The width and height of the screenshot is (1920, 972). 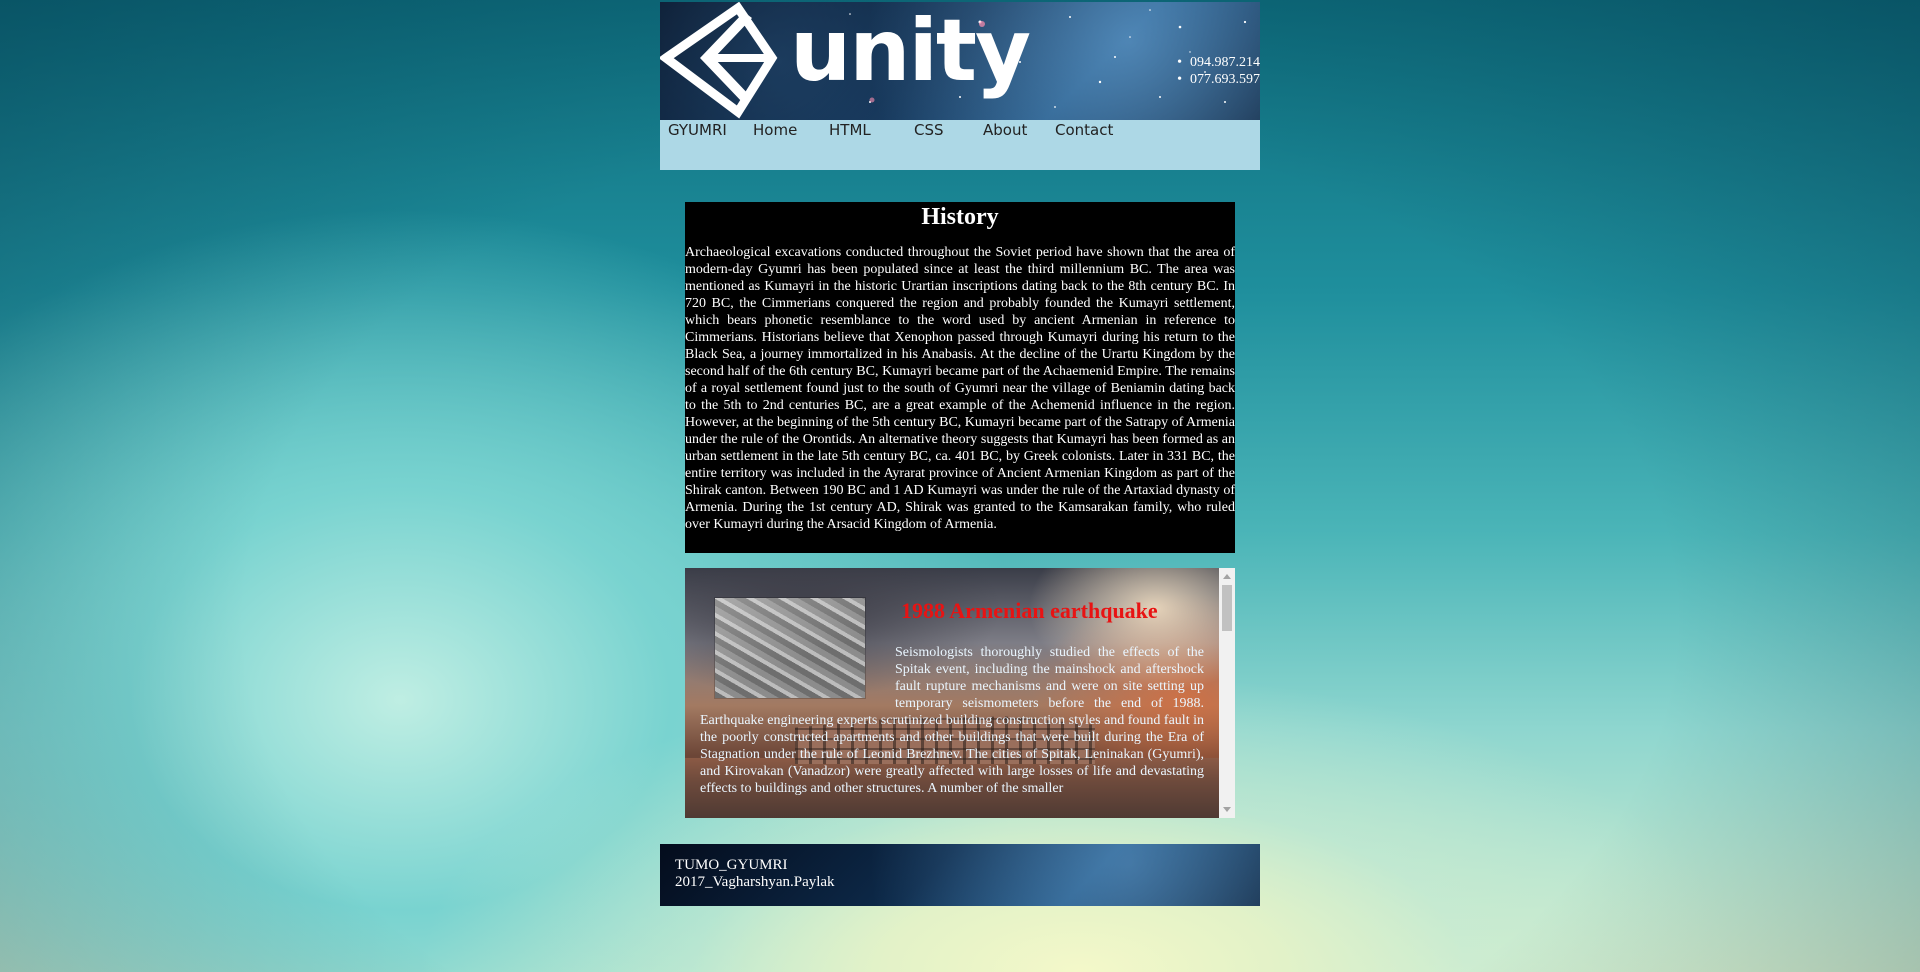 I want to click on phone-number: 077.693.597, so click(x=1218, y=79).